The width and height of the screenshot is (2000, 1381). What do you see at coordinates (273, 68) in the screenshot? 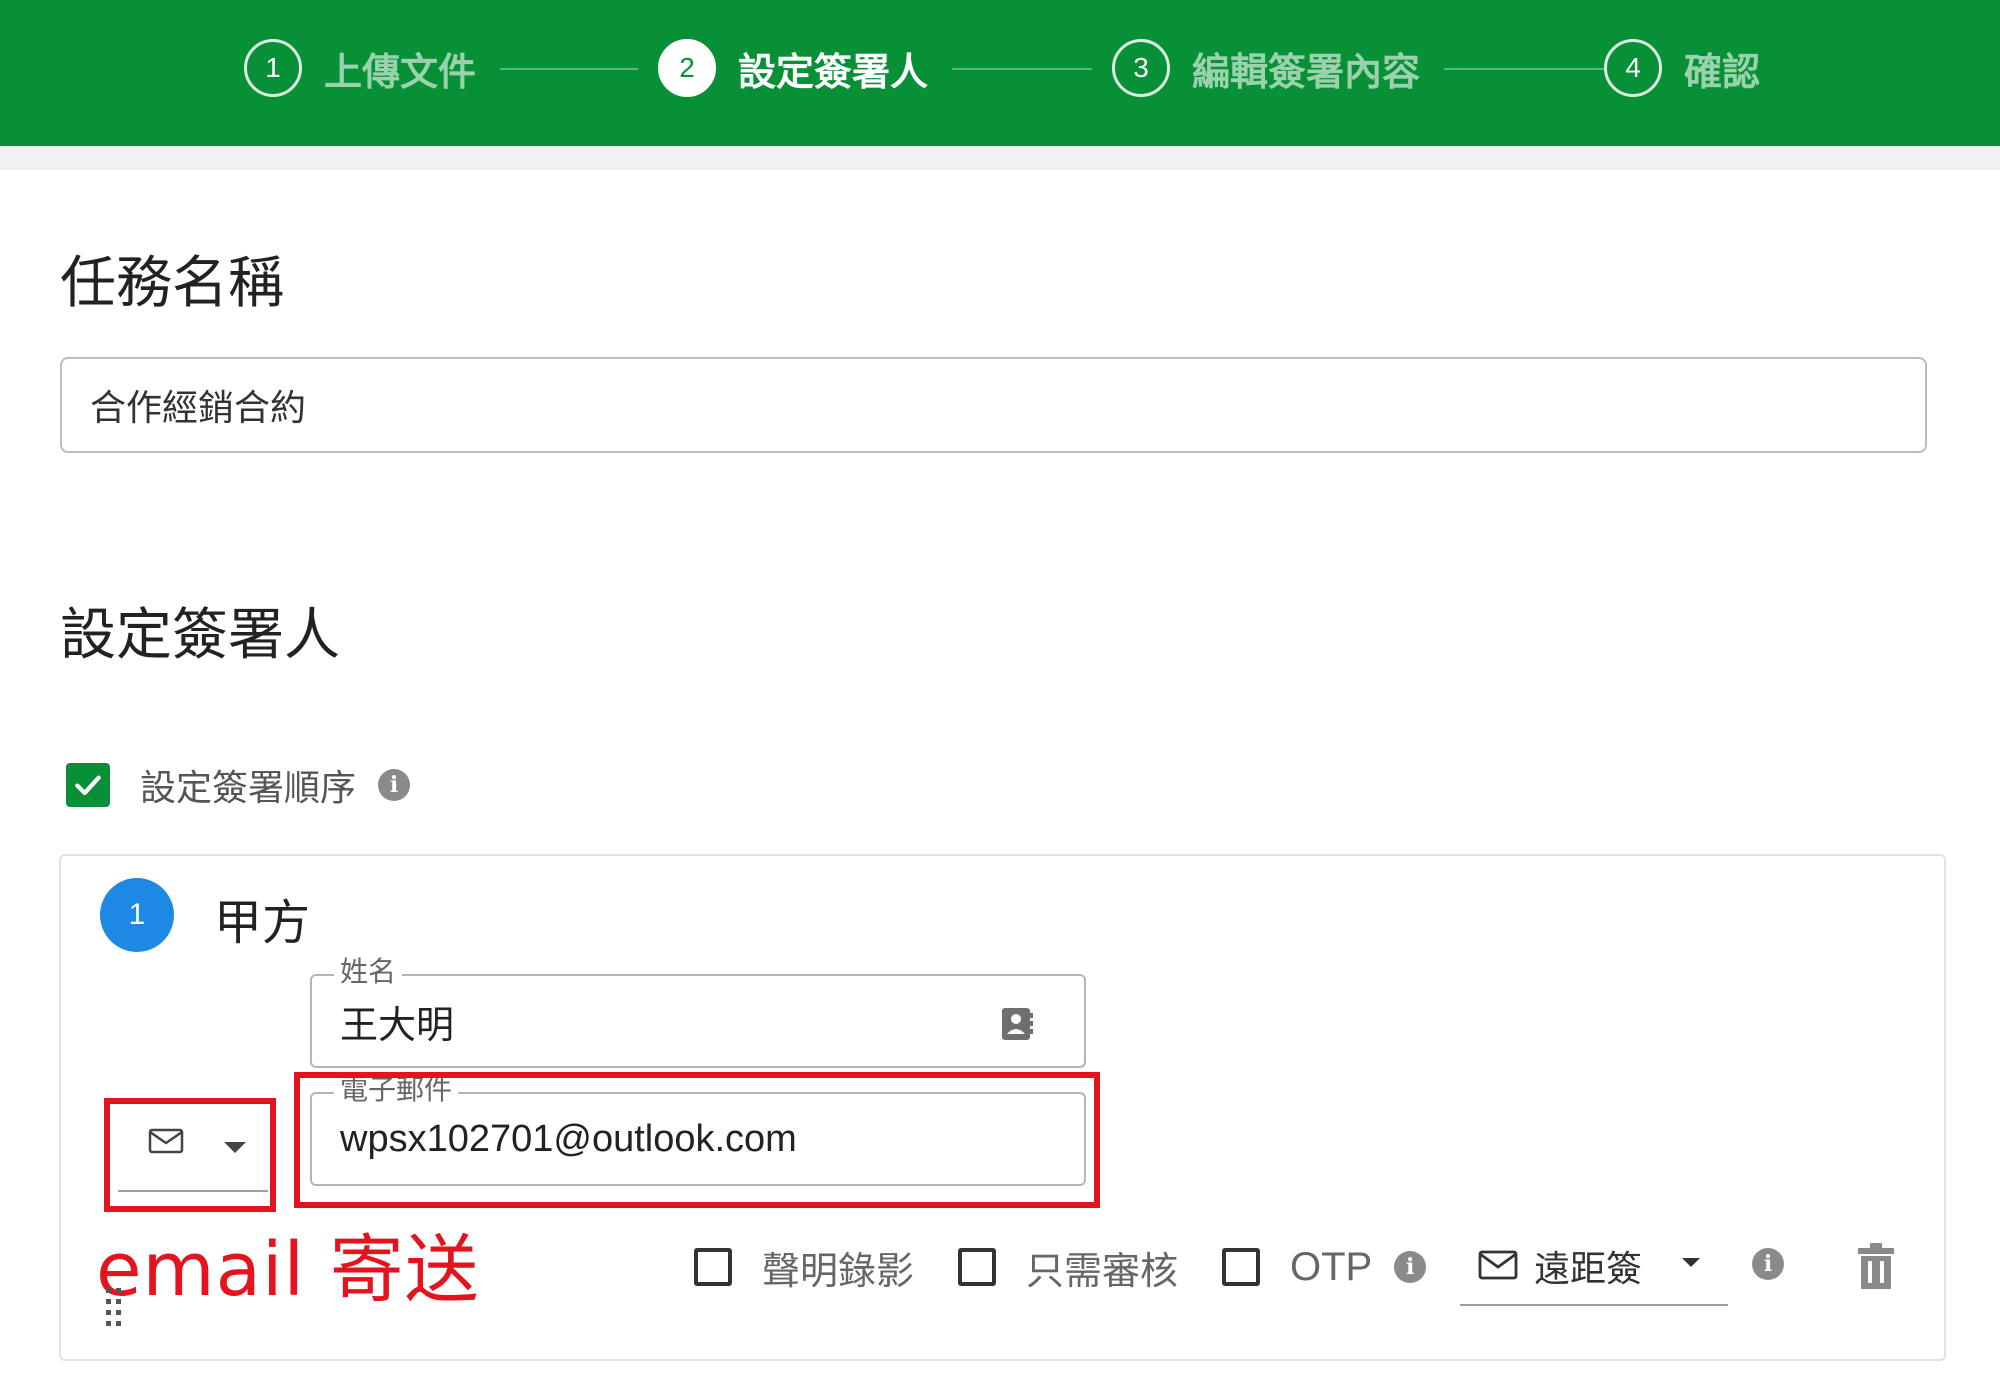
I see `step-number: 1` at bounding box center [273, 68].